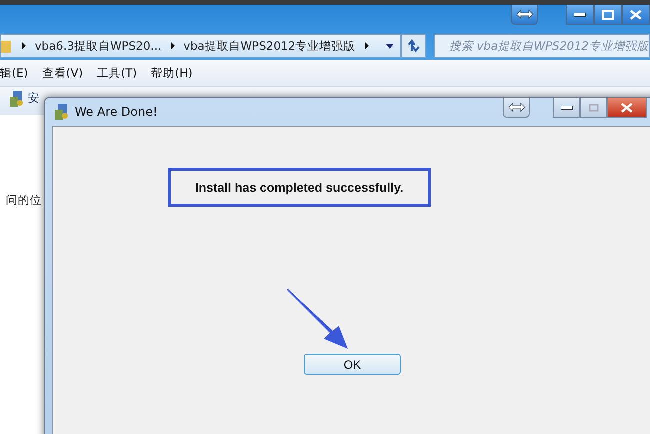  I want to click on menu-item: 工具(T), so click(117, 73).